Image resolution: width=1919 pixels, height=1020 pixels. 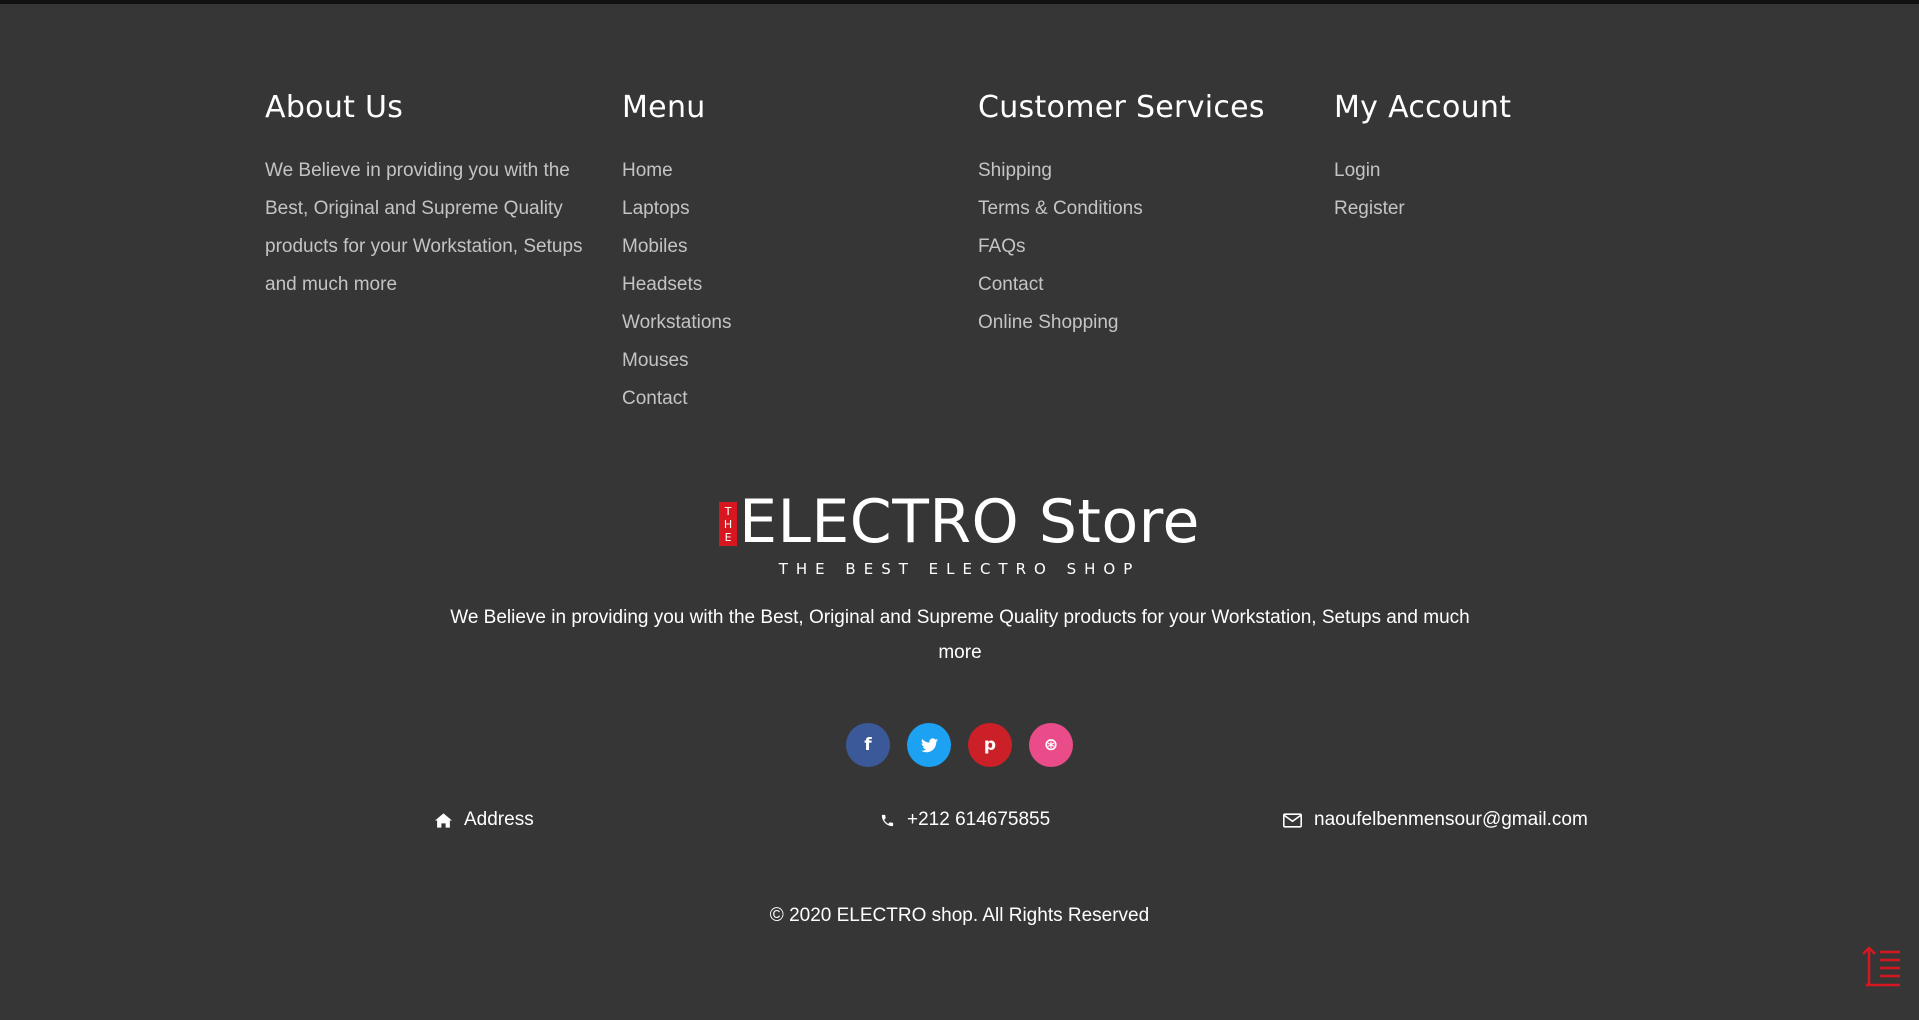 I want to click on my-account-list: Login Register, so click(x=1504, y=190).